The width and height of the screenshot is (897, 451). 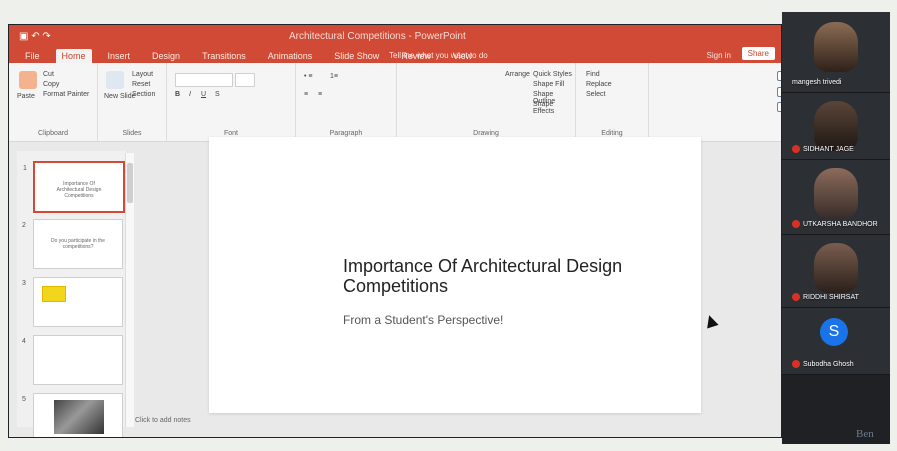 I want to click on participant-name: Subodha Ghosh, so click(x=823, y=364).